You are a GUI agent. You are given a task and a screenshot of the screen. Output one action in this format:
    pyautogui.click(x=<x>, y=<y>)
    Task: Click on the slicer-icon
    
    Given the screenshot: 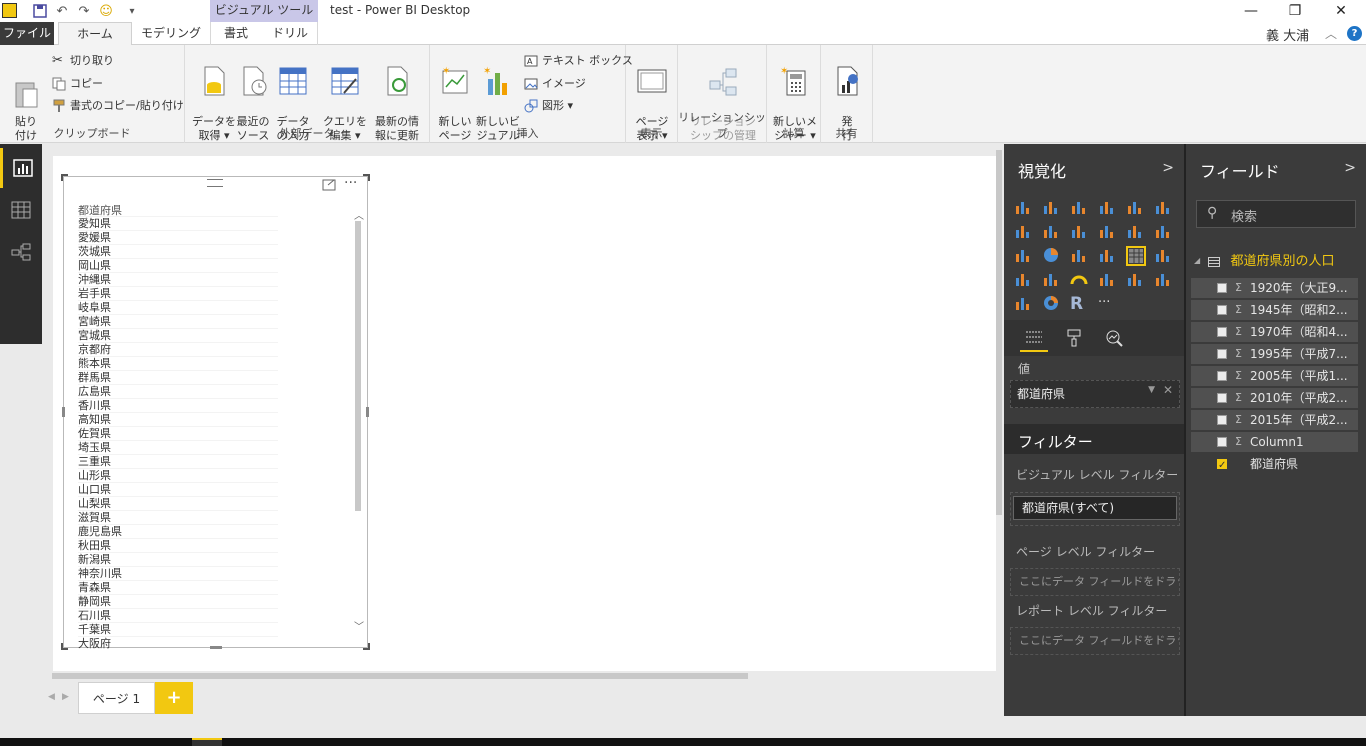 What is the action you would take?
    pyautogui.click(x=1024, y=304)
    